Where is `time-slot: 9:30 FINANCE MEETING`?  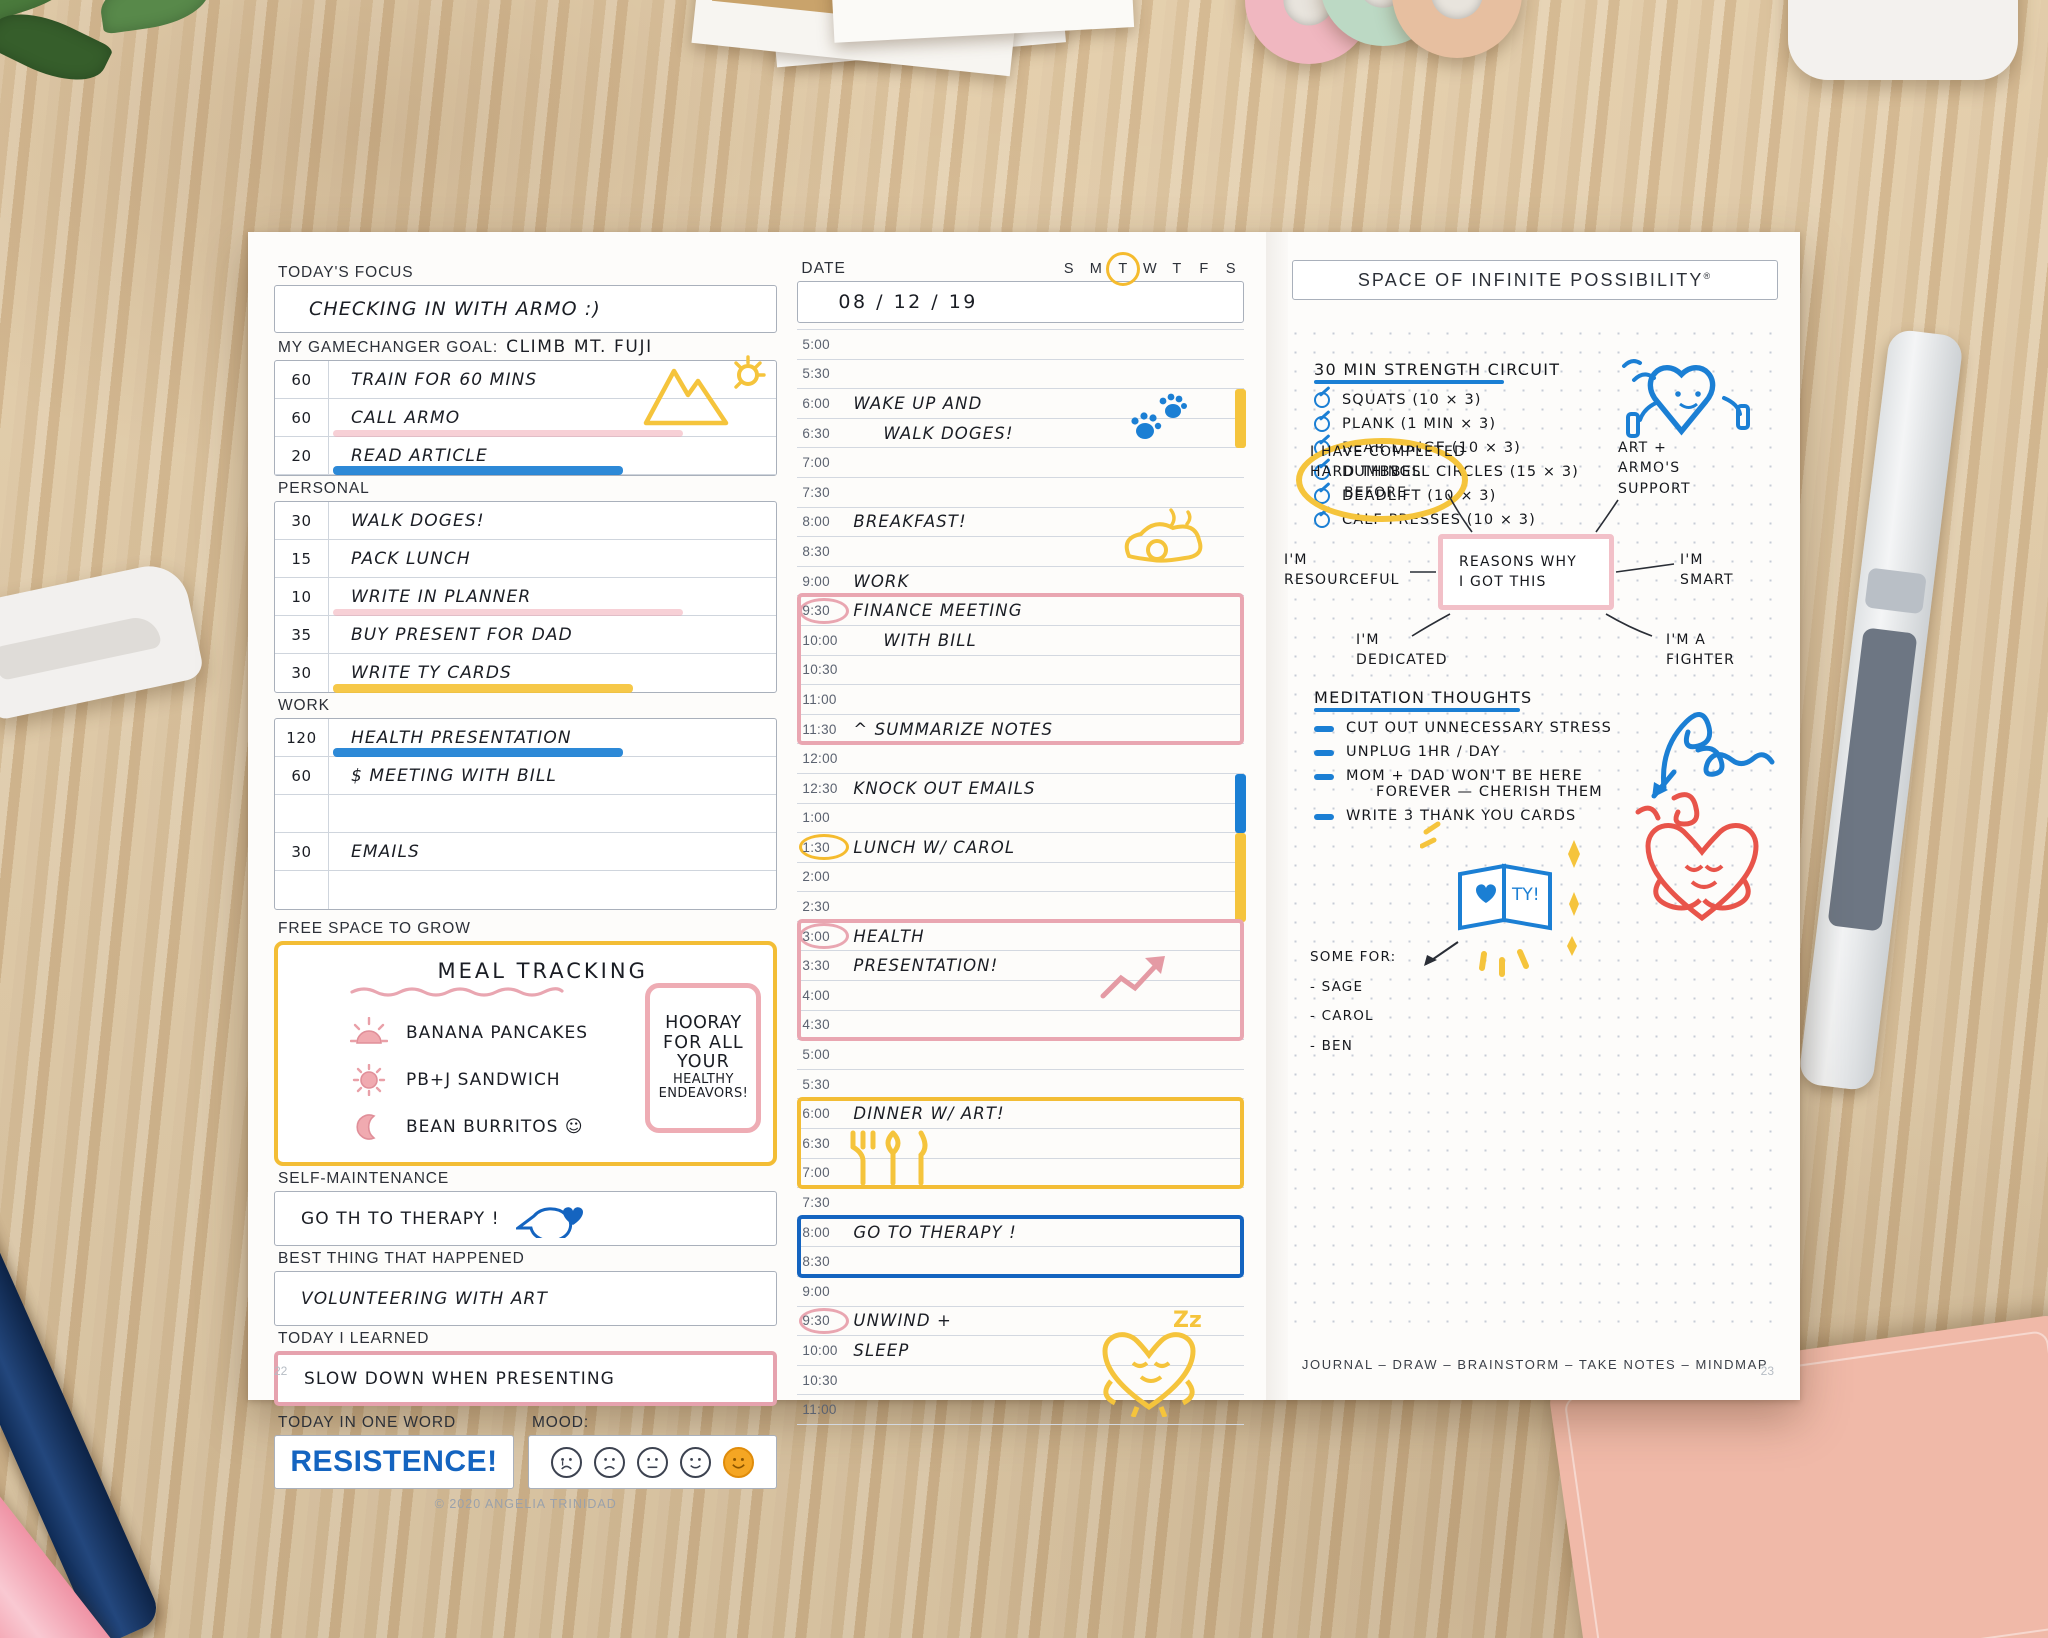 time-slot: 9:30 FINANCE MEETING is located at coordinates (1020, 611).